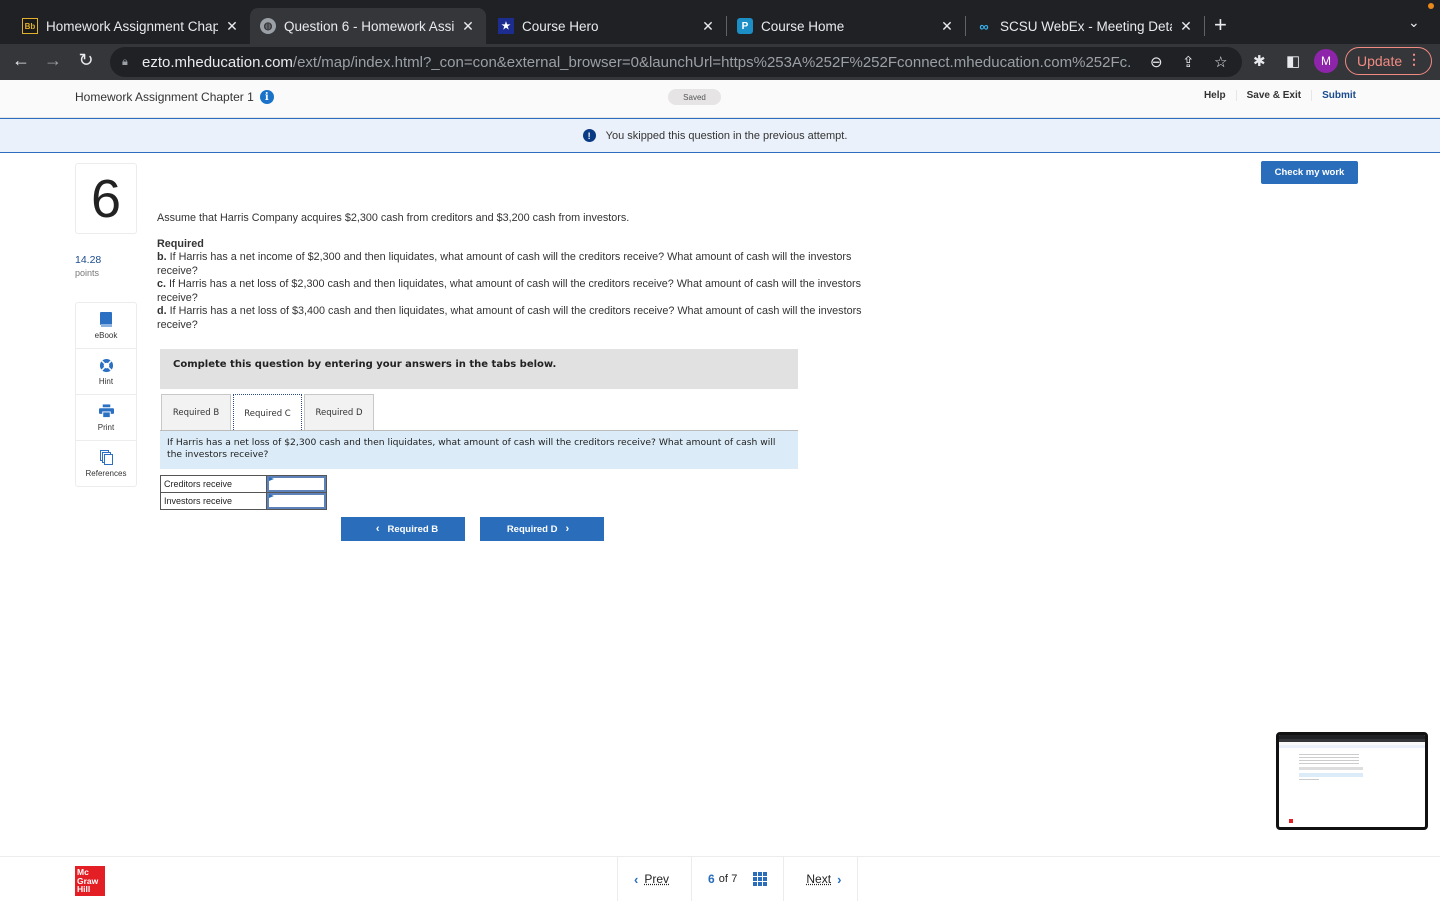 Image resolution: width=1440 pixels, height=901 pixels. What do you see at coordinates (196, 412) in the screenshot?
I see `tab-required-b: Required B` at bounding box center [196, 412].